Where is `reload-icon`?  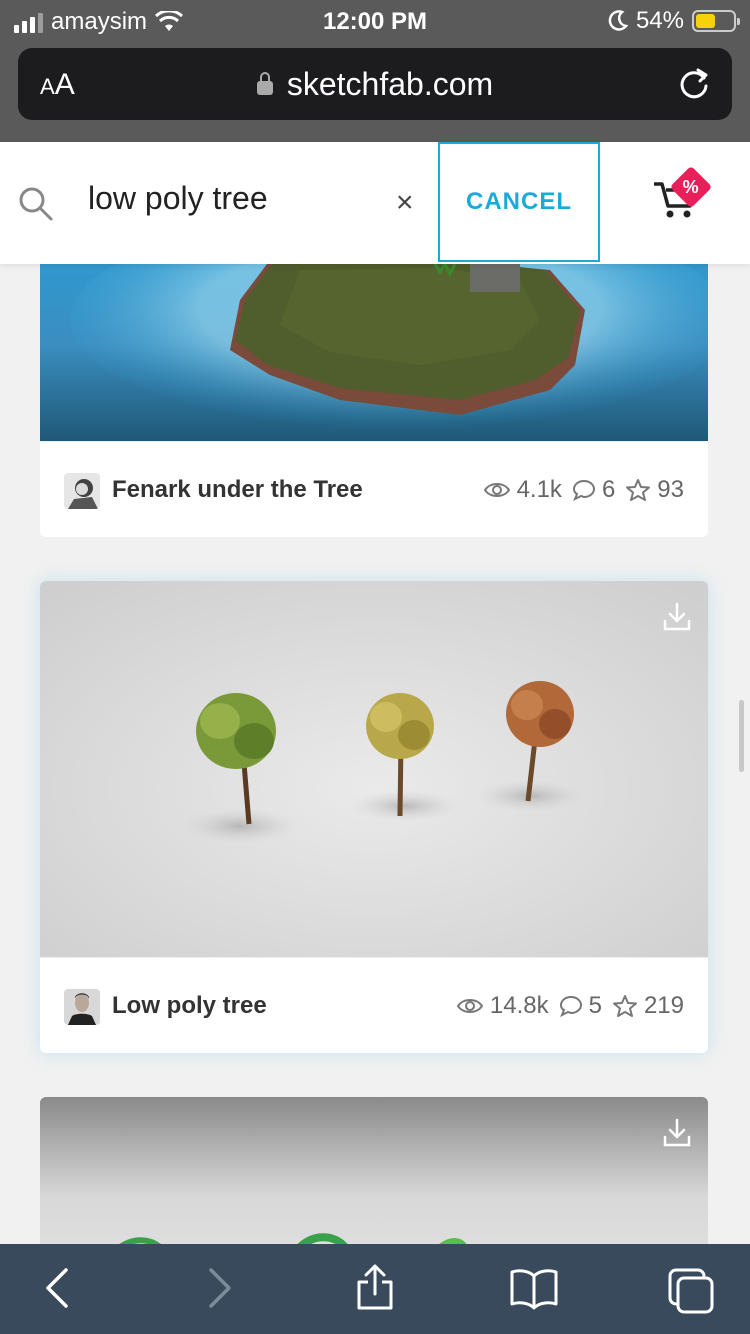
reload-icon is located at coordinates (694, 83).